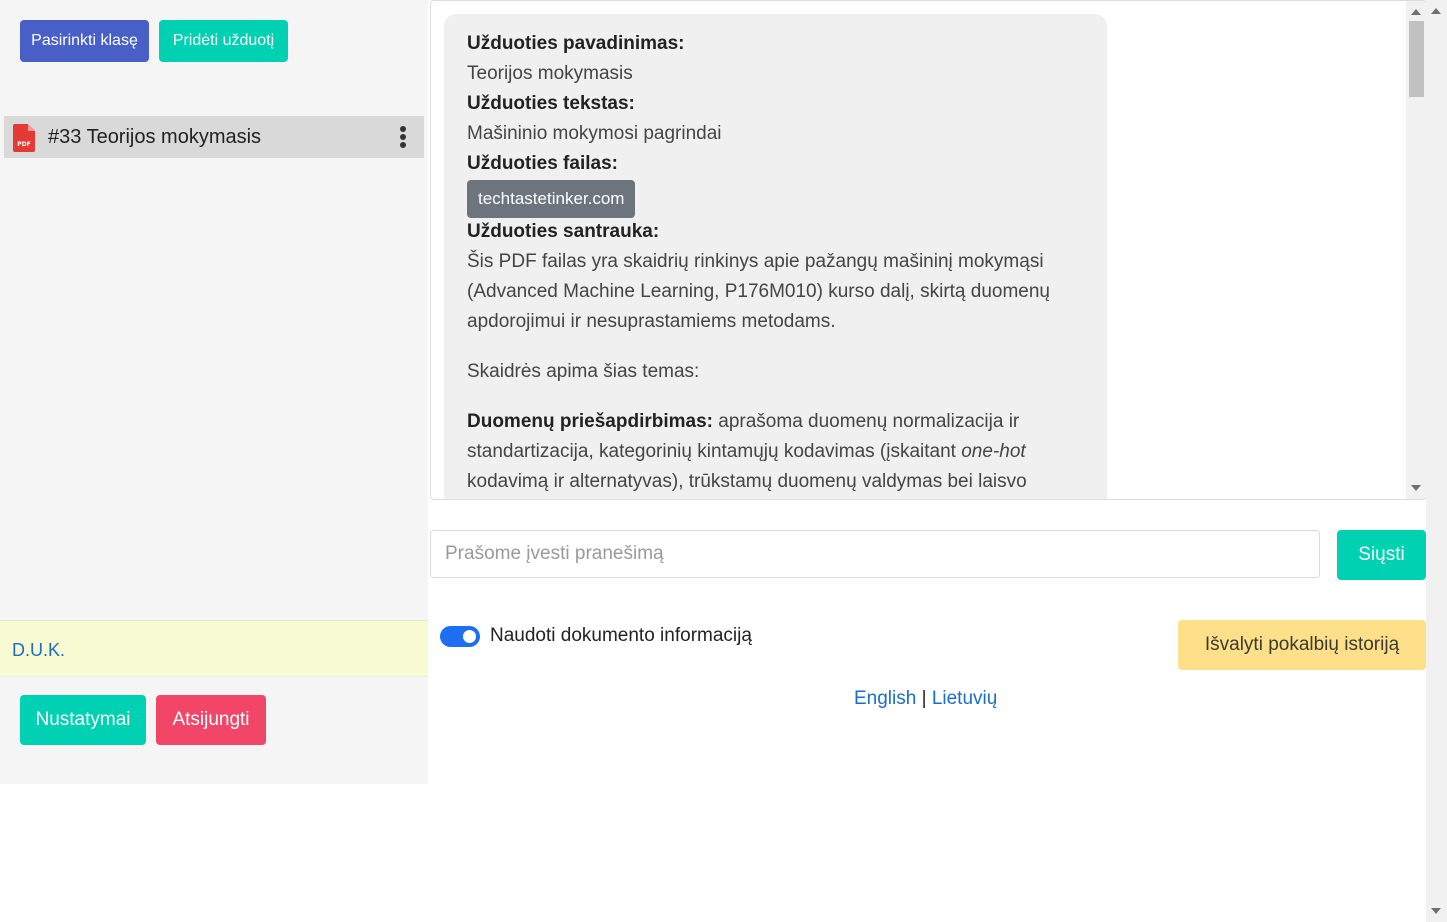 The image size is (1447, 922). What do you see at coordinates (23, 144) in the screenshot?
I see `svg-text: PDF` at bounding box center [23, 144].